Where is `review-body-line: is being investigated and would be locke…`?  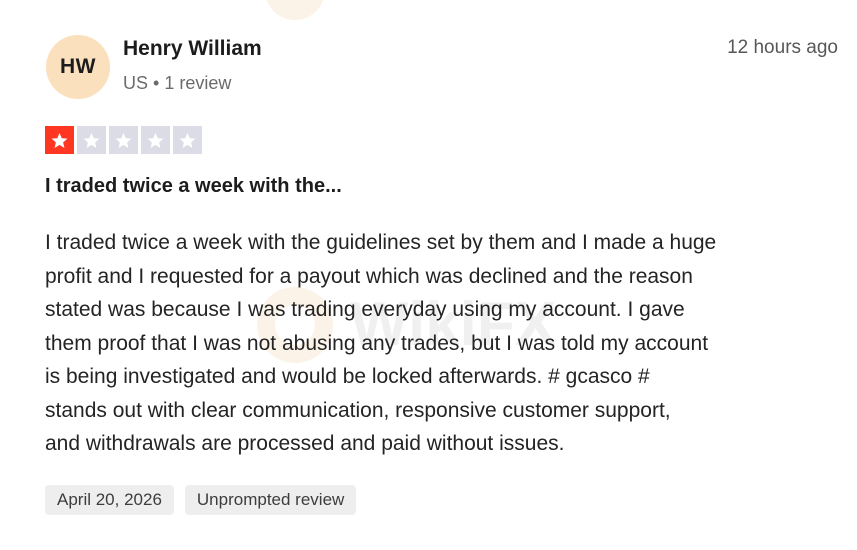
review-body-line: is being investigated and would be locke… is located at coordinates (347, 376).